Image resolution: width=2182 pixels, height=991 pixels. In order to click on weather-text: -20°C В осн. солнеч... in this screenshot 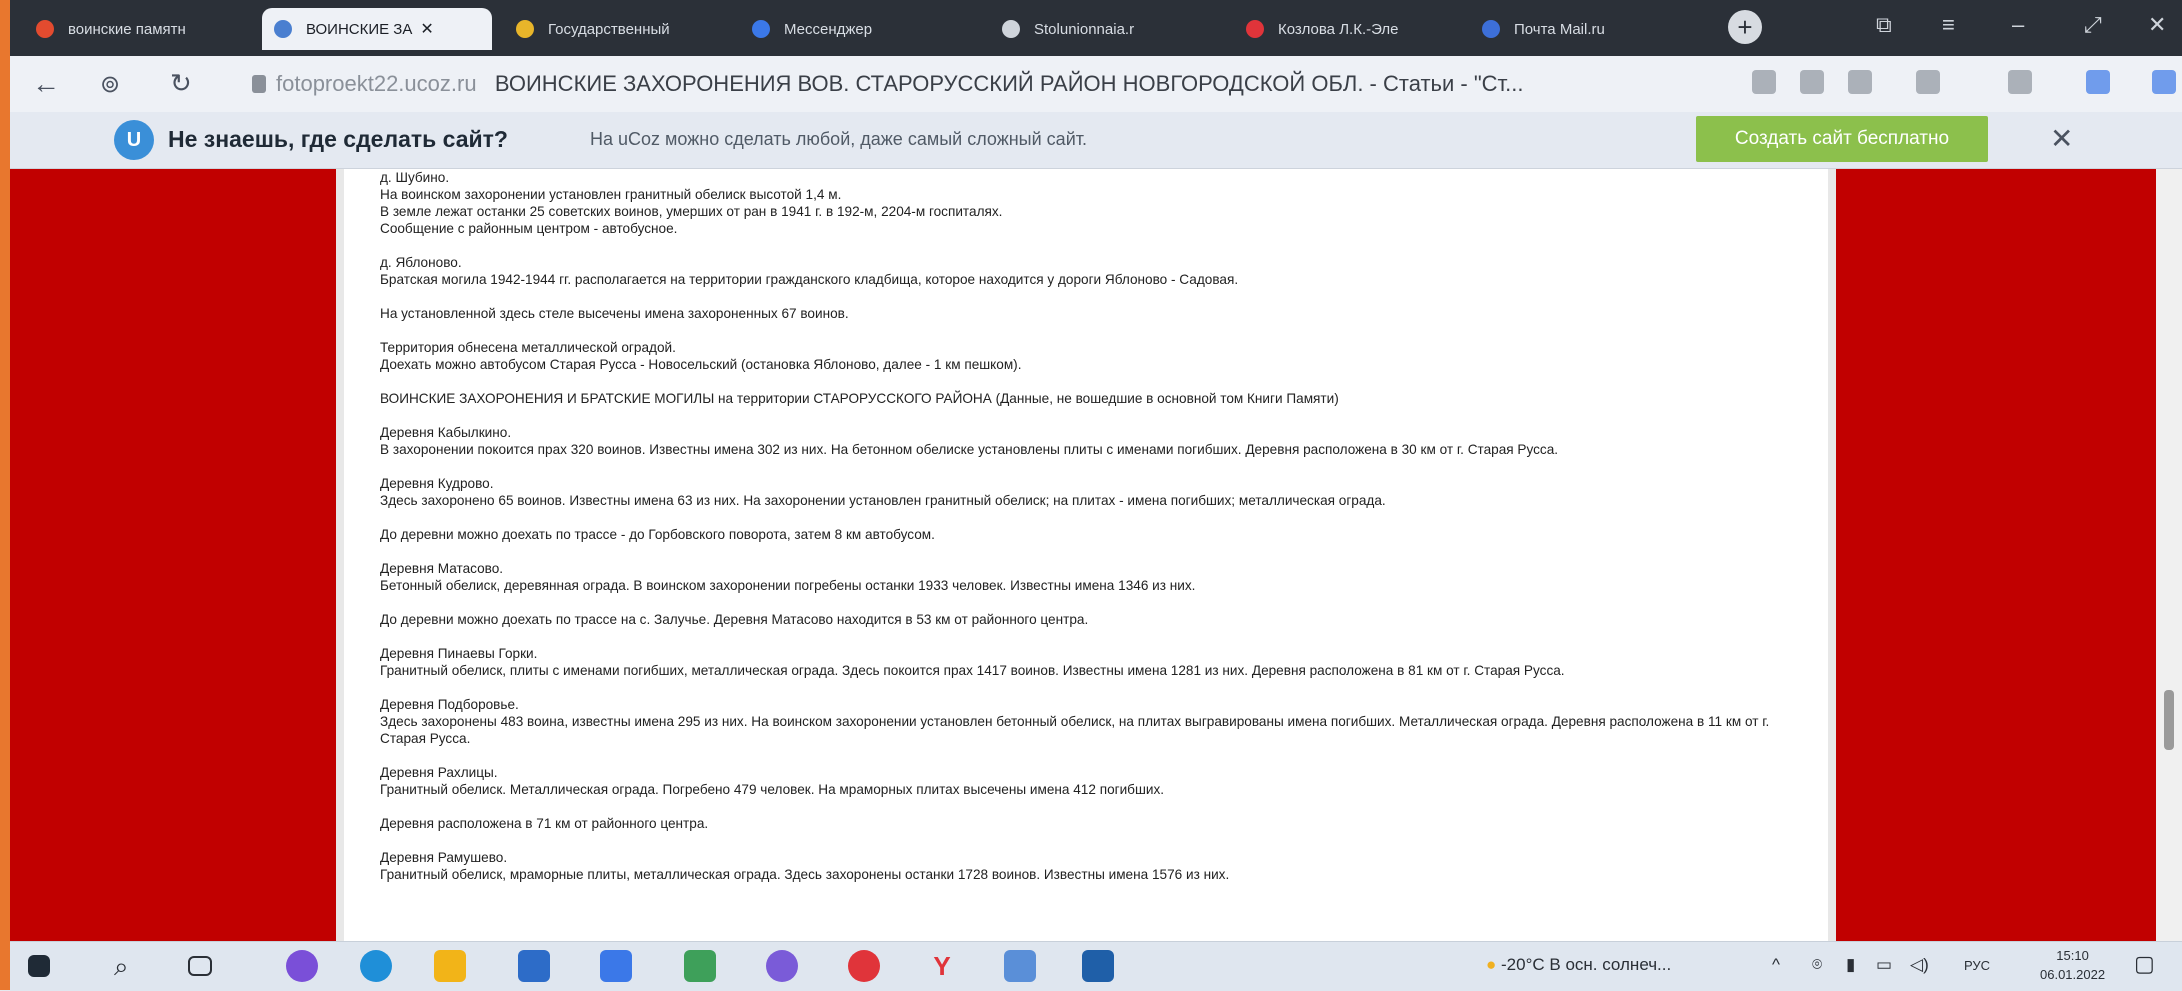, I will do `click(1586, 964)`.